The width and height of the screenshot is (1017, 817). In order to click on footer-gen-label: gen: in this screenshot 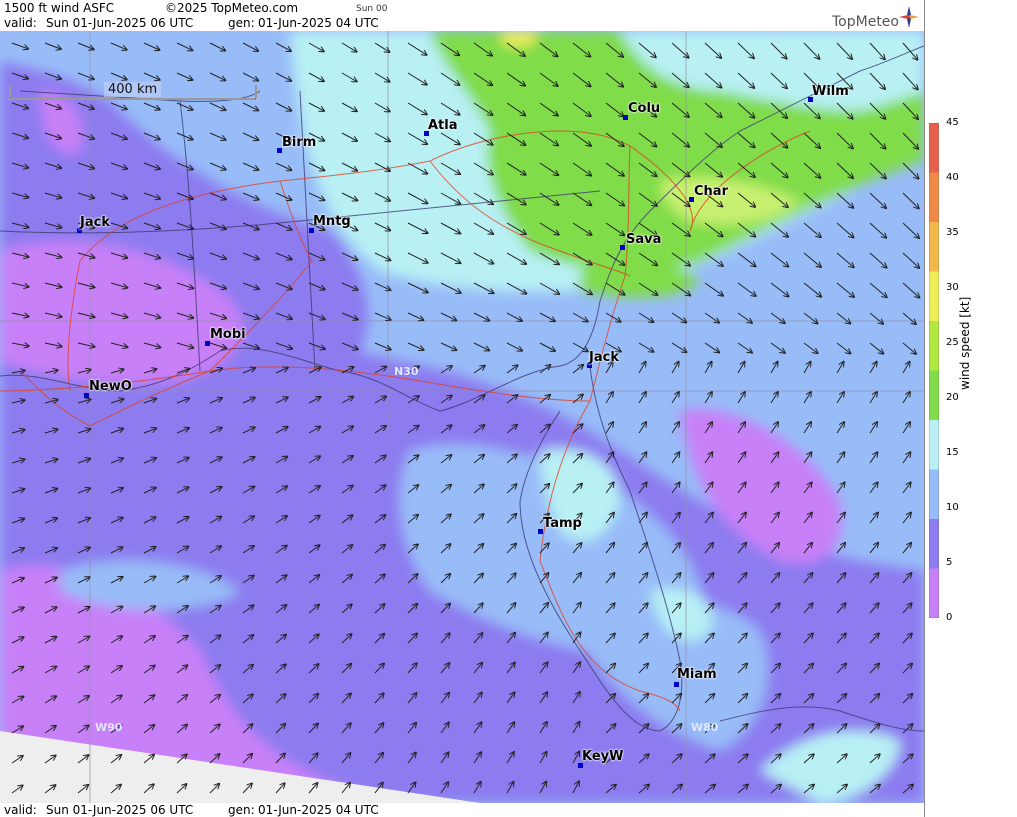, I will do `click(241, 810)`.